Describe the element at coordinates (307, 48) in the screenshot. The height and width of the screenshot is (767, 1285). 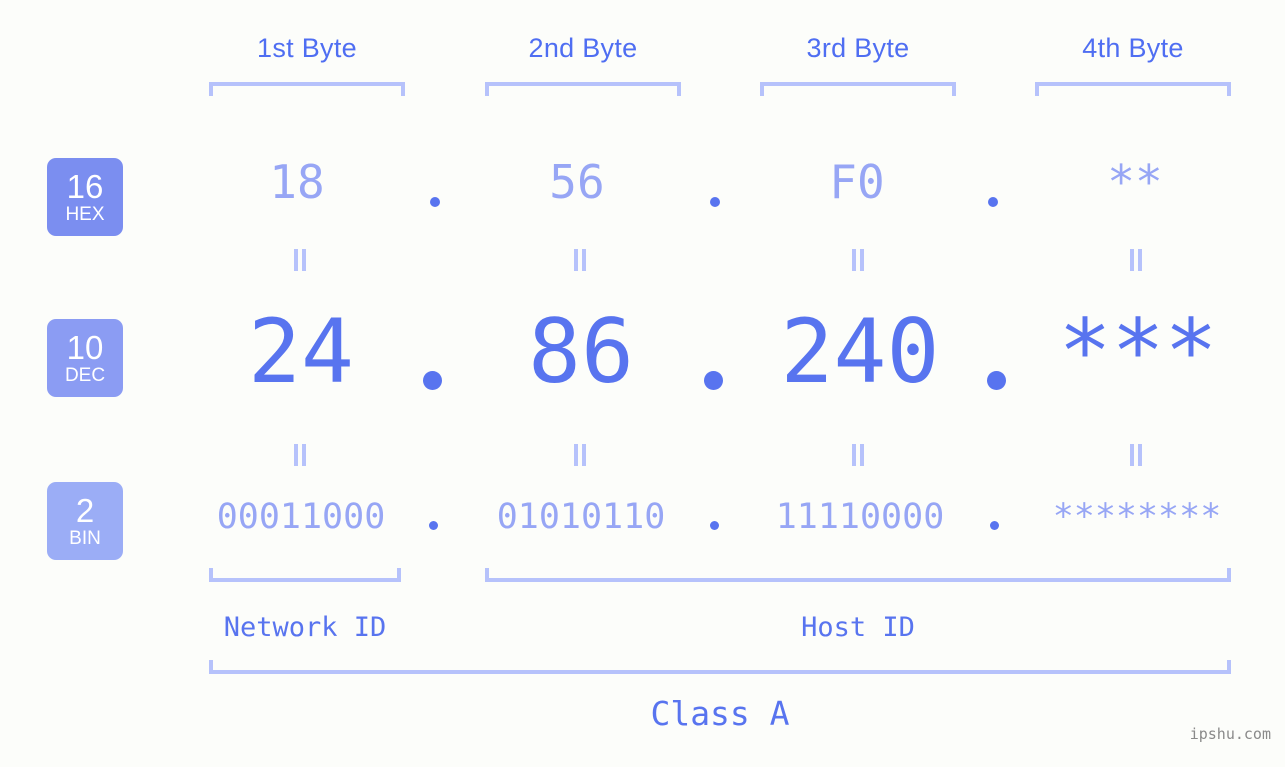
I see `byte-header-1: 1st Byte` at that location.